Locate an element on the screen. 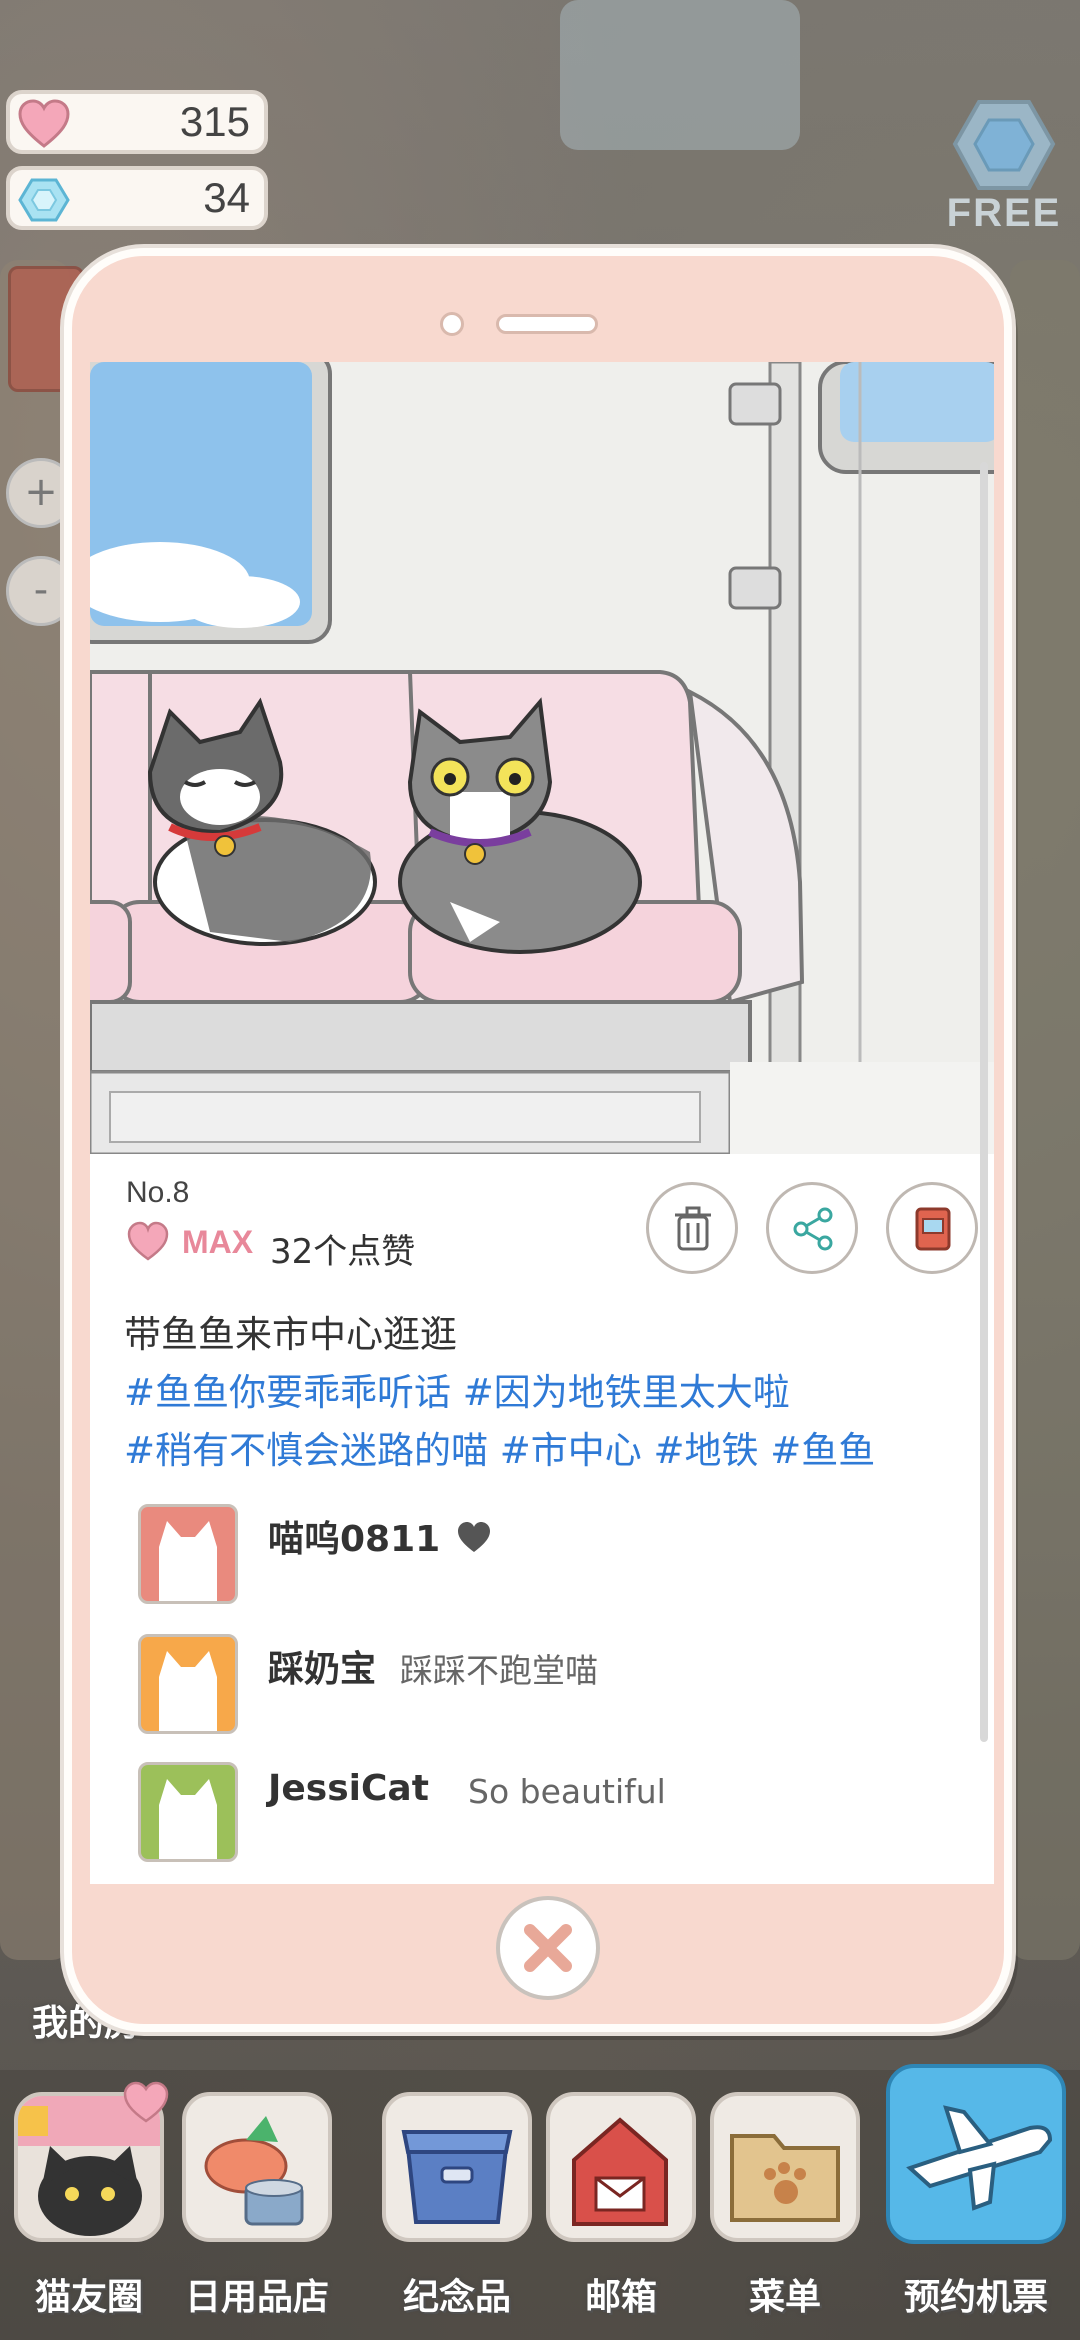 The height and width of the screenshot is (2340, 1080). comment-item: 踩奶宝 踩踩不跑堂喵 is located at coordinates (548, 1686).